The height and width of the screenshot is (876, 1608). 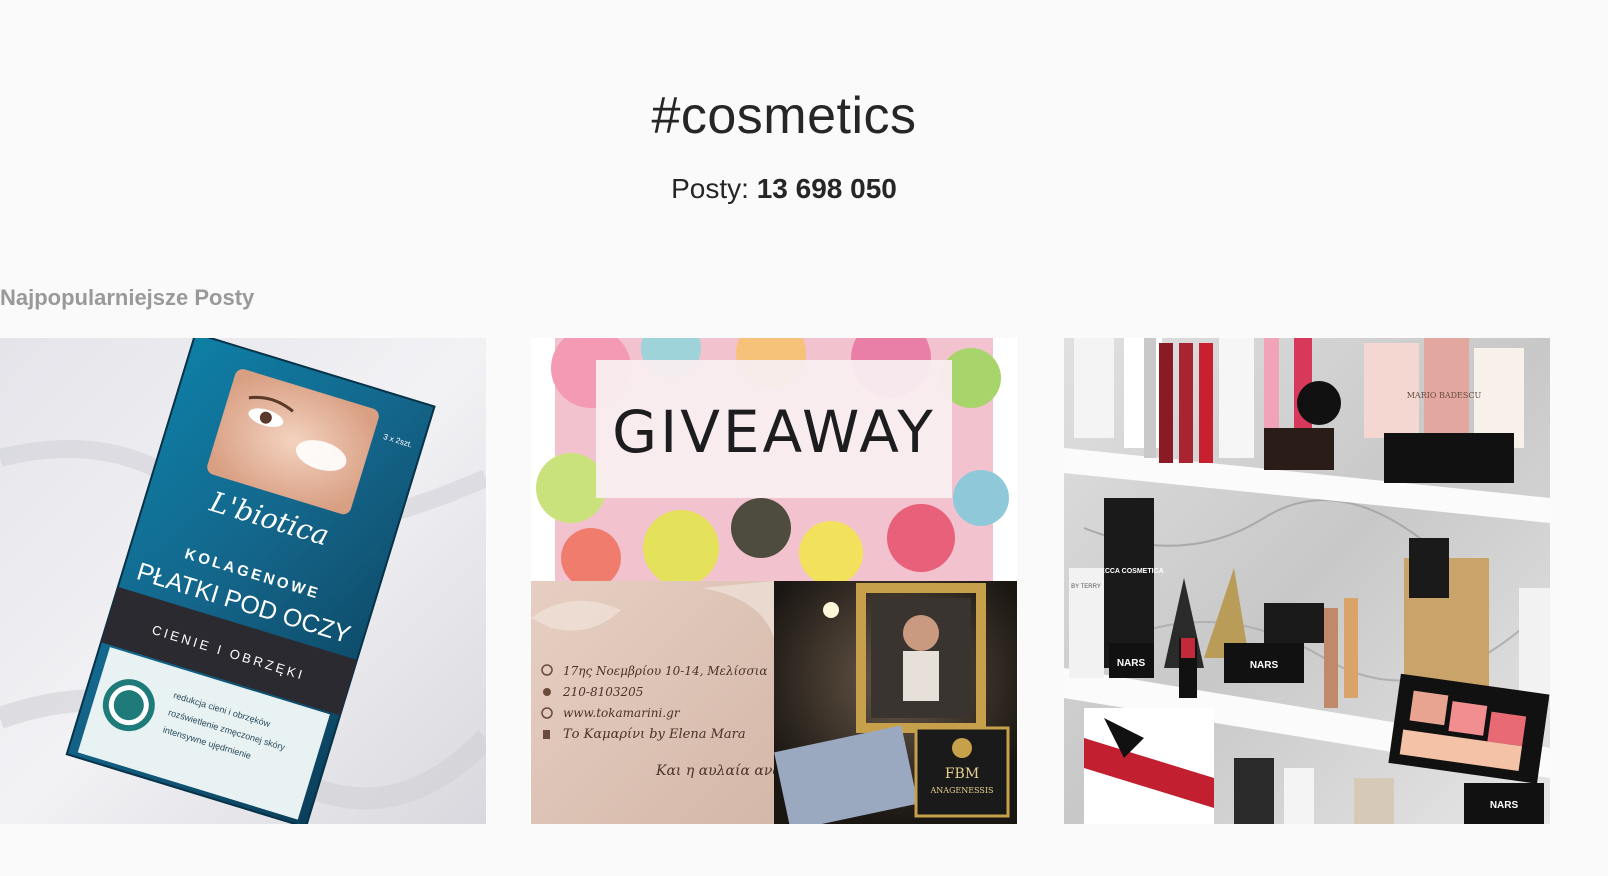 I want to click on top-posts-heading: Najpopularniejsze Posty, so click(x=127, y=297).